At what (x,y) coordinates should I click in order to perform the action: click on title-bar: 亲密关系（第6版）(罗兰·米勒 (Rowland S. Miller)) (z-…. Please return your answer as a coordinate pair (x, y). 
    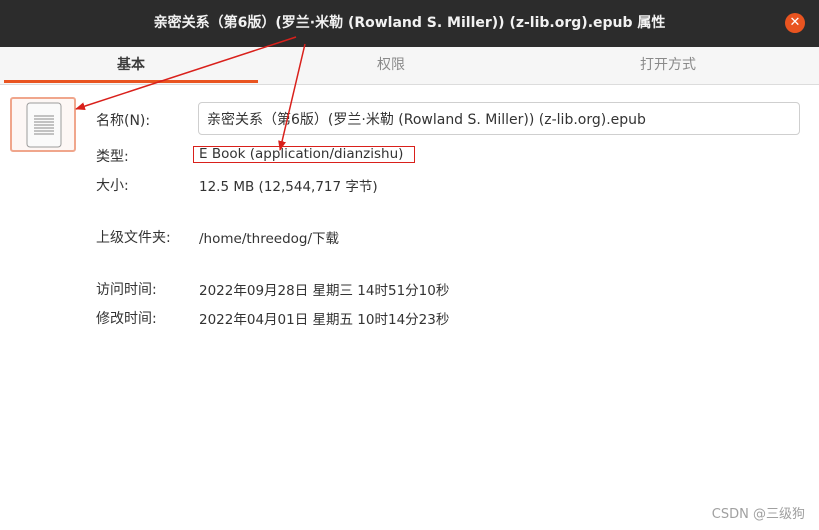
    Looking at the image, I should click on (409, 23).